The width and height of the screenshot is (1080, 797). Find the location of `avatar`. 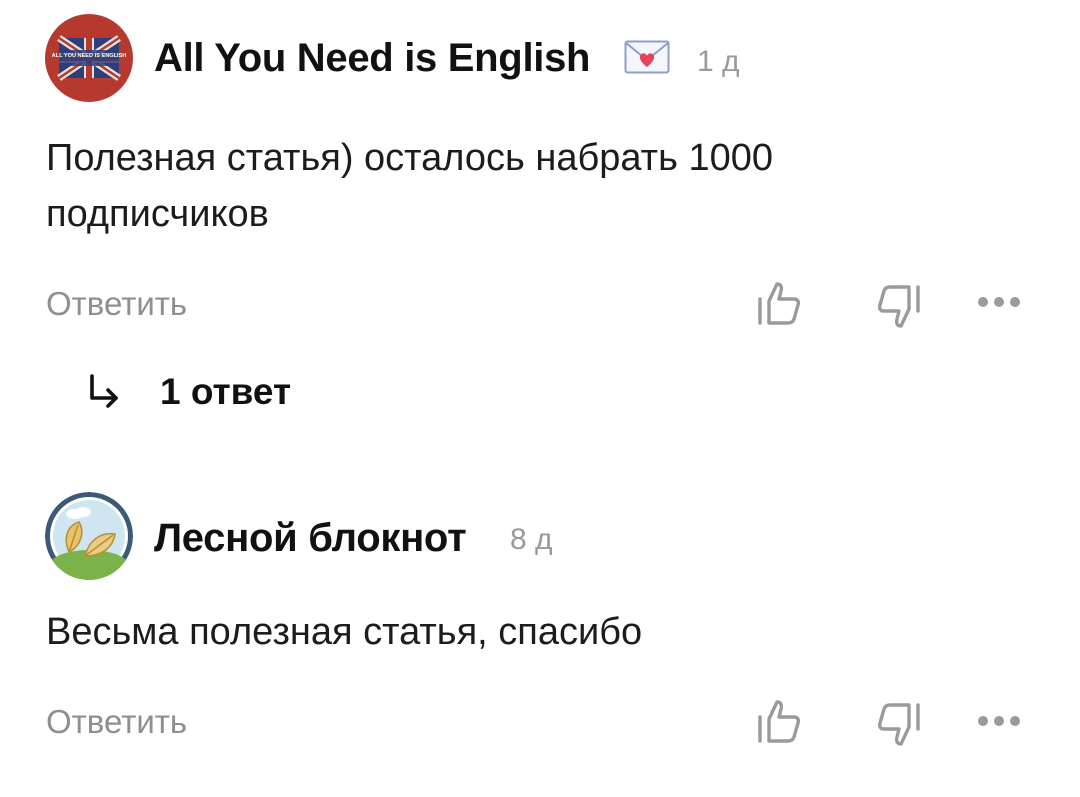

avatar is located at coordinates (89, 536).